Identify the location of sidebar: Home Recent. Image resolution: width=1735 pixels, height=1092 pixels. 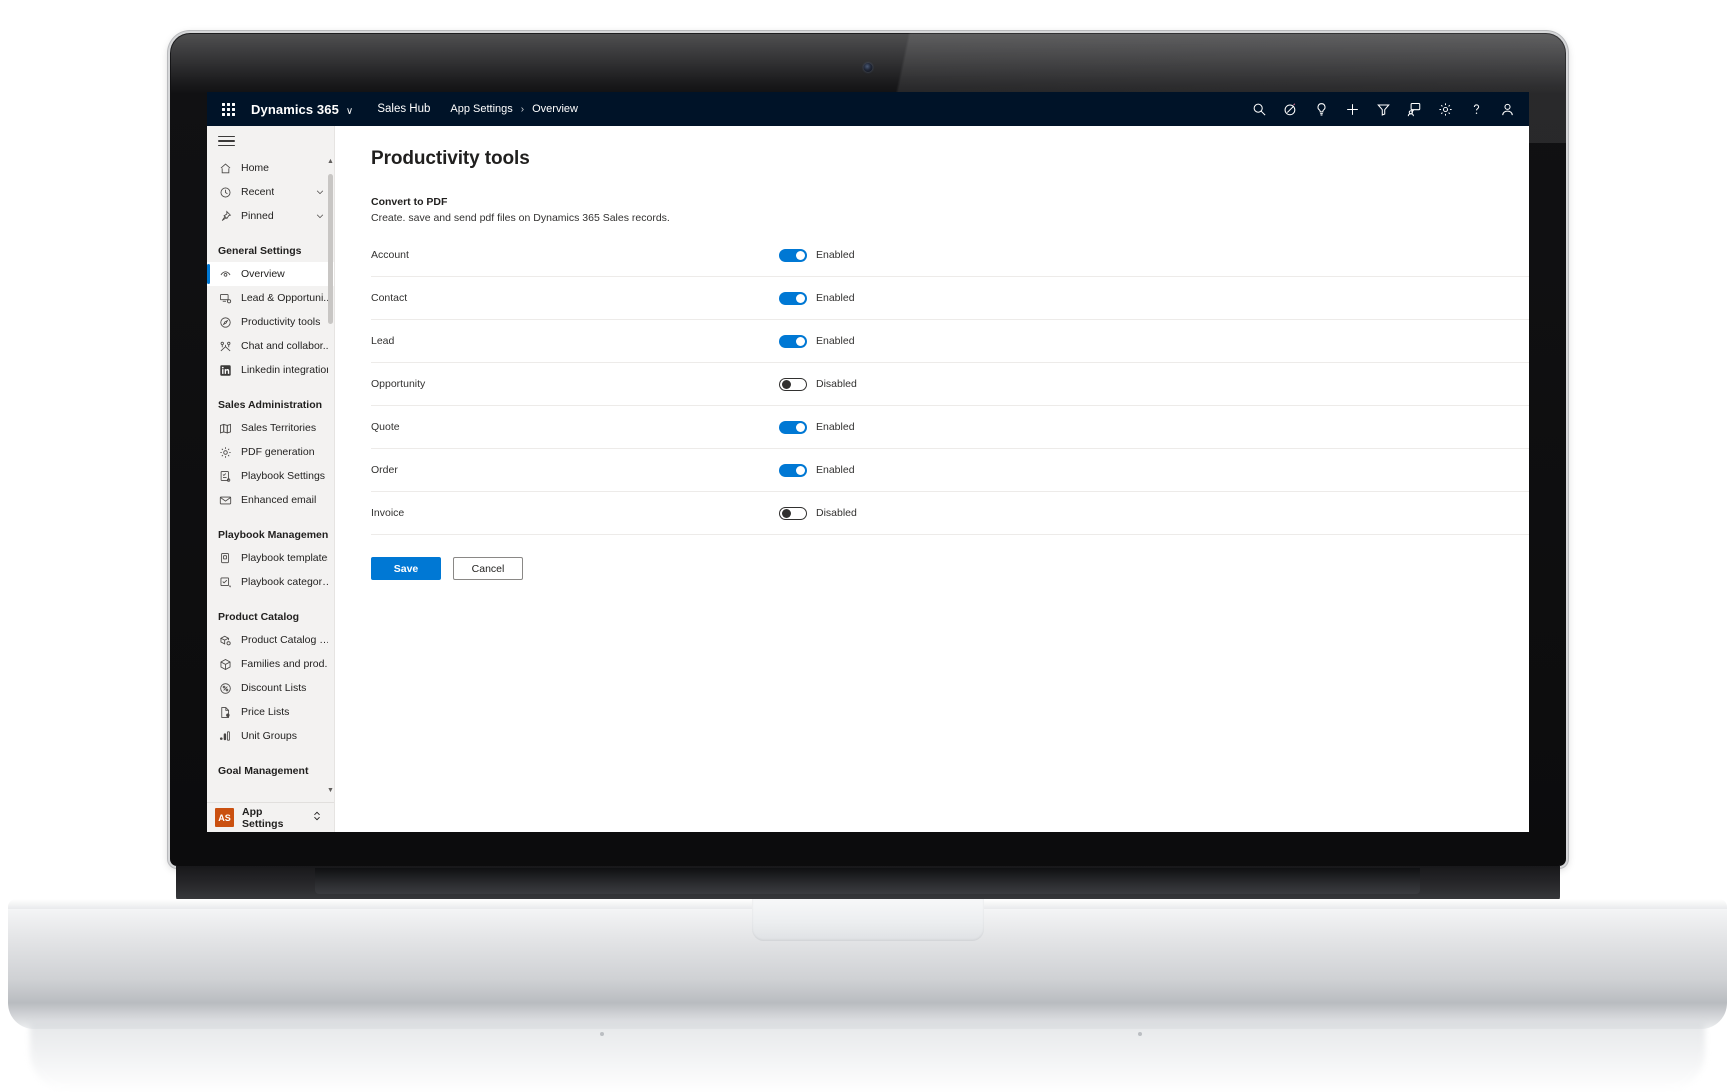
(271, 479).